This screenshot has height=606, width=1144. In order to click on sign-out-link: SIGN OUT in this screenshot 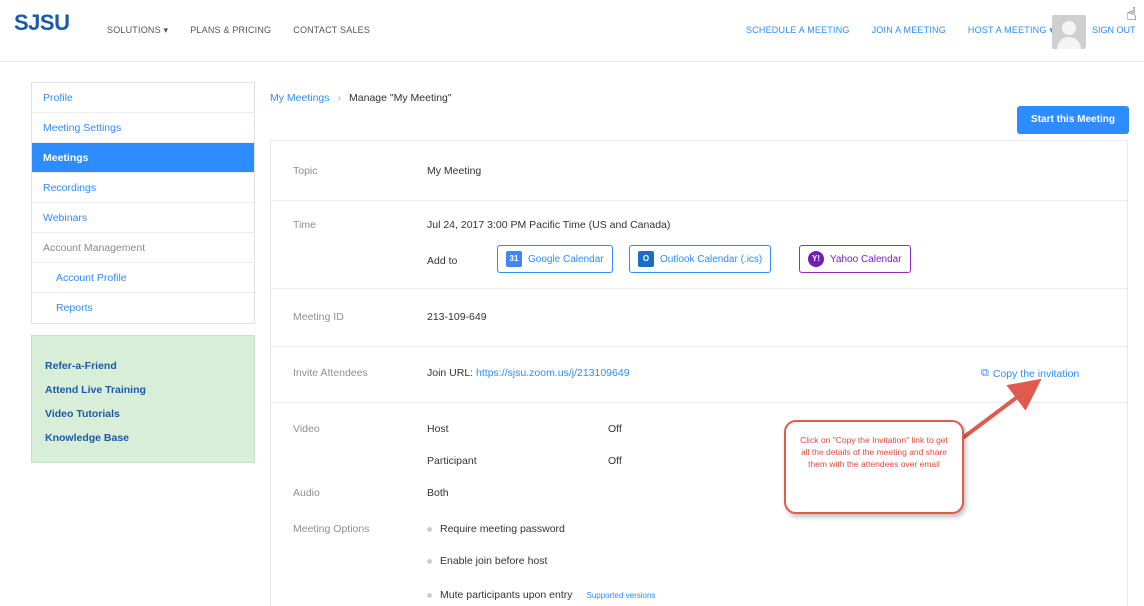, I will do `click(1114, 30)`.